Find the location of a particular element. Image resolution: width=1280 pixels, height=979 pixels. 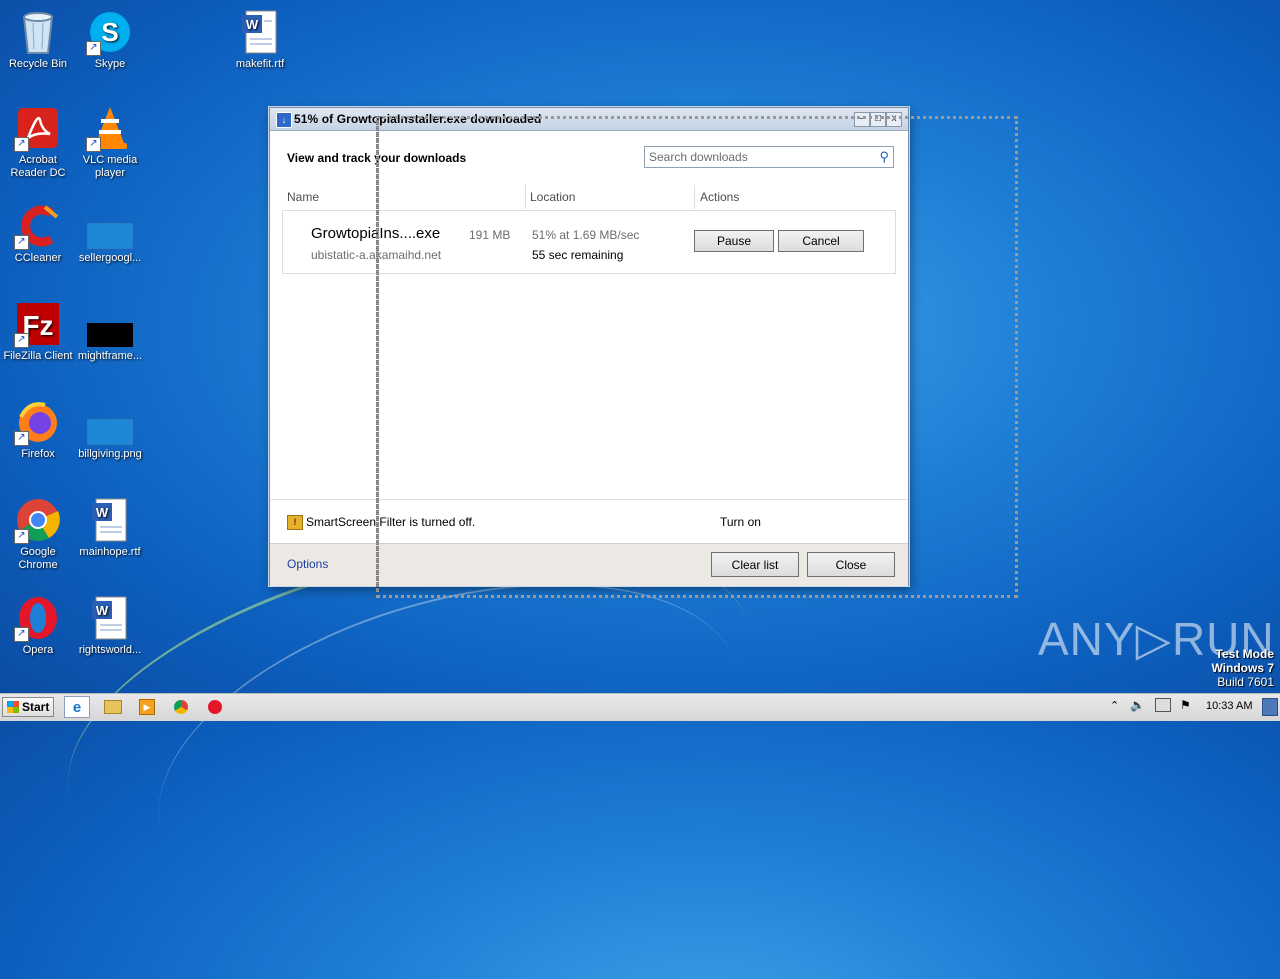

build-label: Build 7601 is located at coordinates (1245, 682).